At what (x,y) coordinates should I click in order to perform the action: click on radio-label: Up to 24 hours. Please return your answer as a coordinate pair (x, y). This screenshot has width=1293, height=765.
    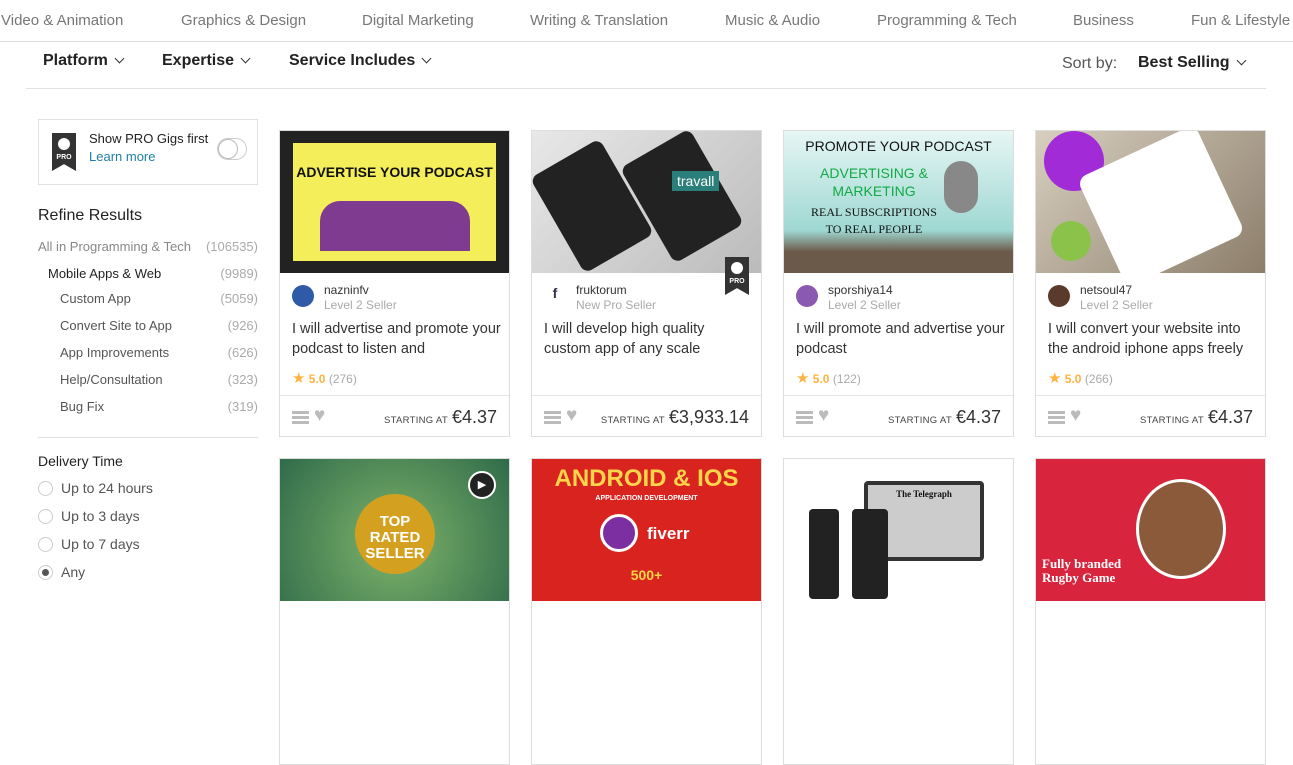
    Looking at the image, I should click on (107, 488).